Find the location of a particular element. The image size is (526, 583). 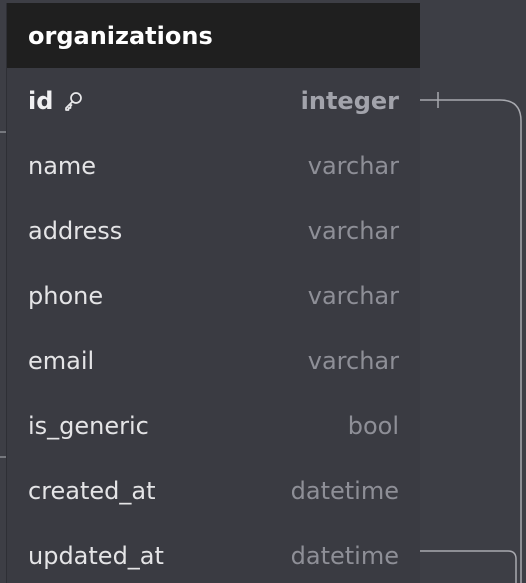

column-row-name: name varchar is located at coordinates (213, 165).